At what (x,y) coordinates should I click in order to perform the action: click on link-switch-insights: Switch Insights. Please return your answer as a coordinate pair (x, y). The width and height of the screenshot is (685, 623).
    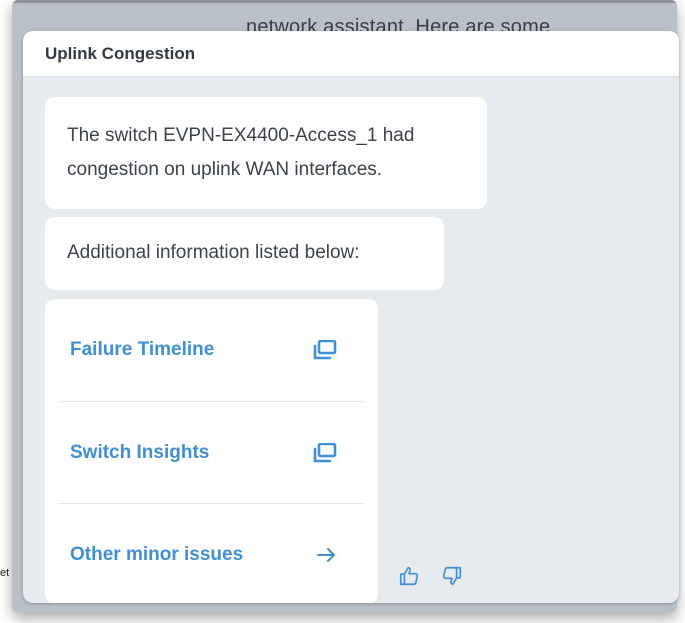
    Looking at the image, I should click on (211, 452).